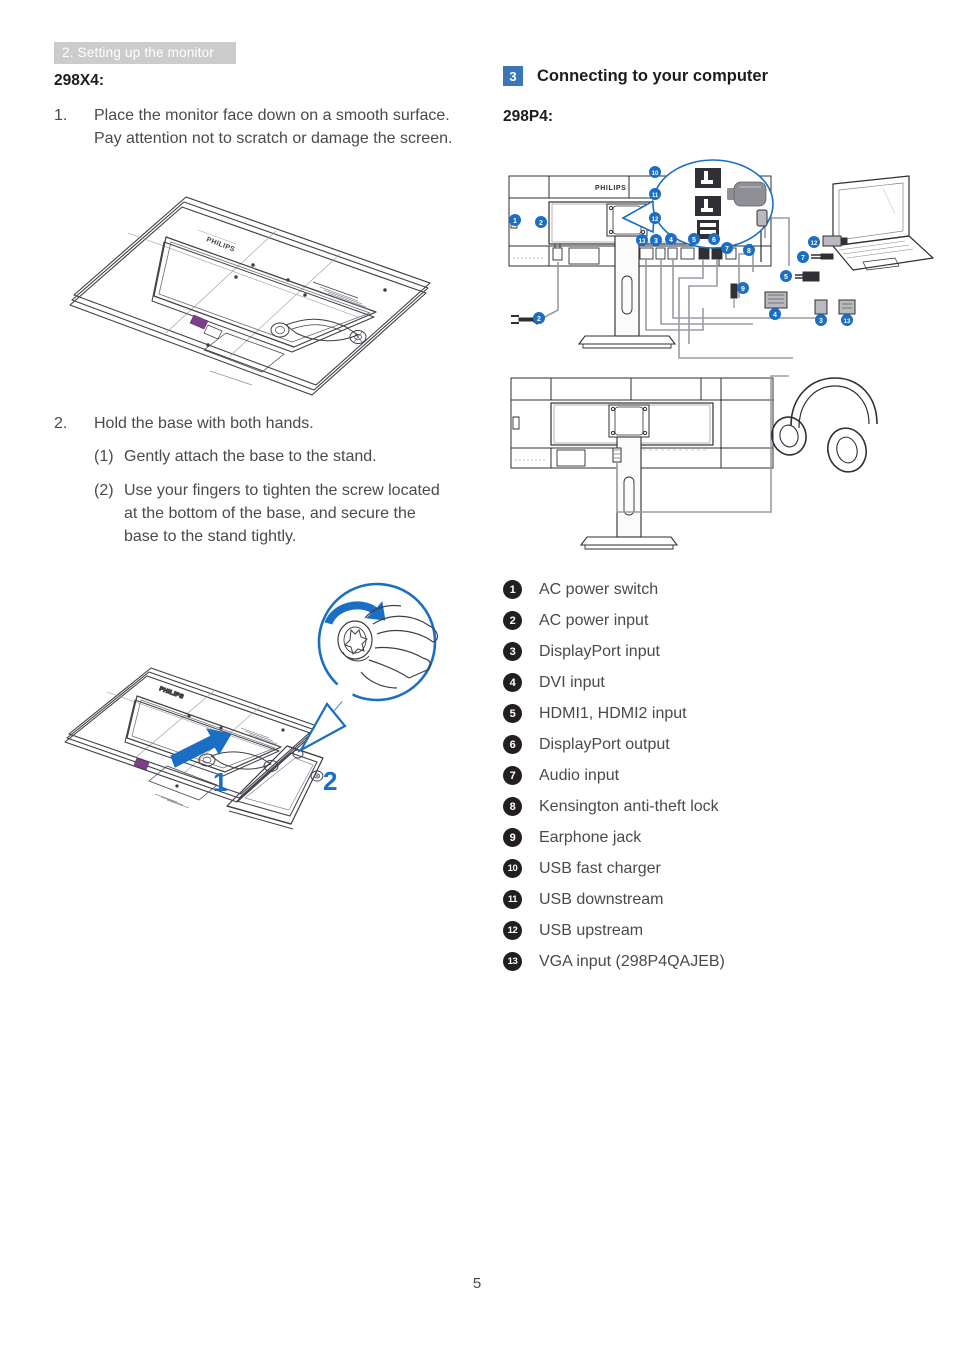  I want to click on substep-1: (1) Gently attach the base to the stand., so click(254, 456).